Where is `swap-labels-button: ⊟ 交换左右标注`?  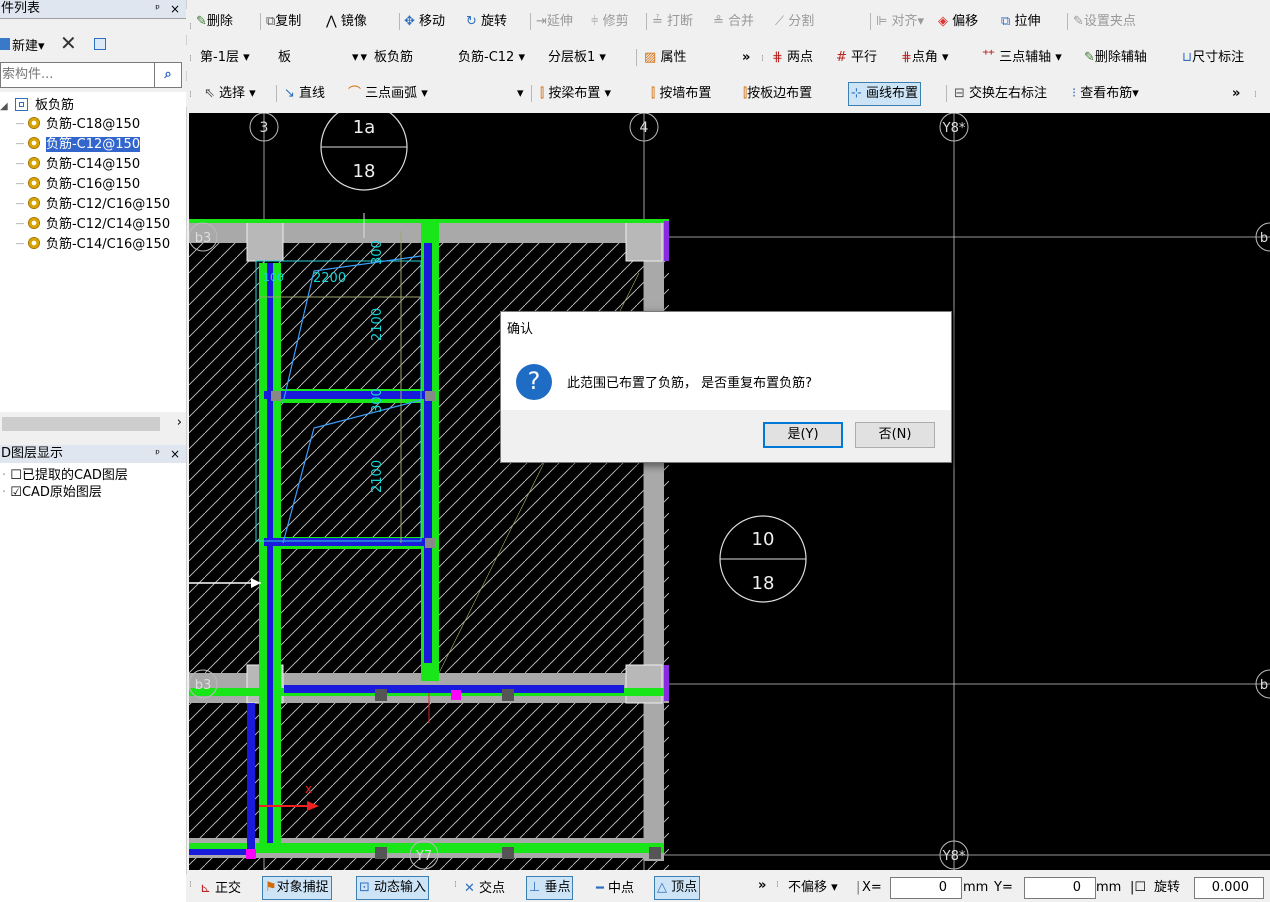 swap-labels-button: ⊟ 交换左右标注 is located at coordinates (1000, 94).